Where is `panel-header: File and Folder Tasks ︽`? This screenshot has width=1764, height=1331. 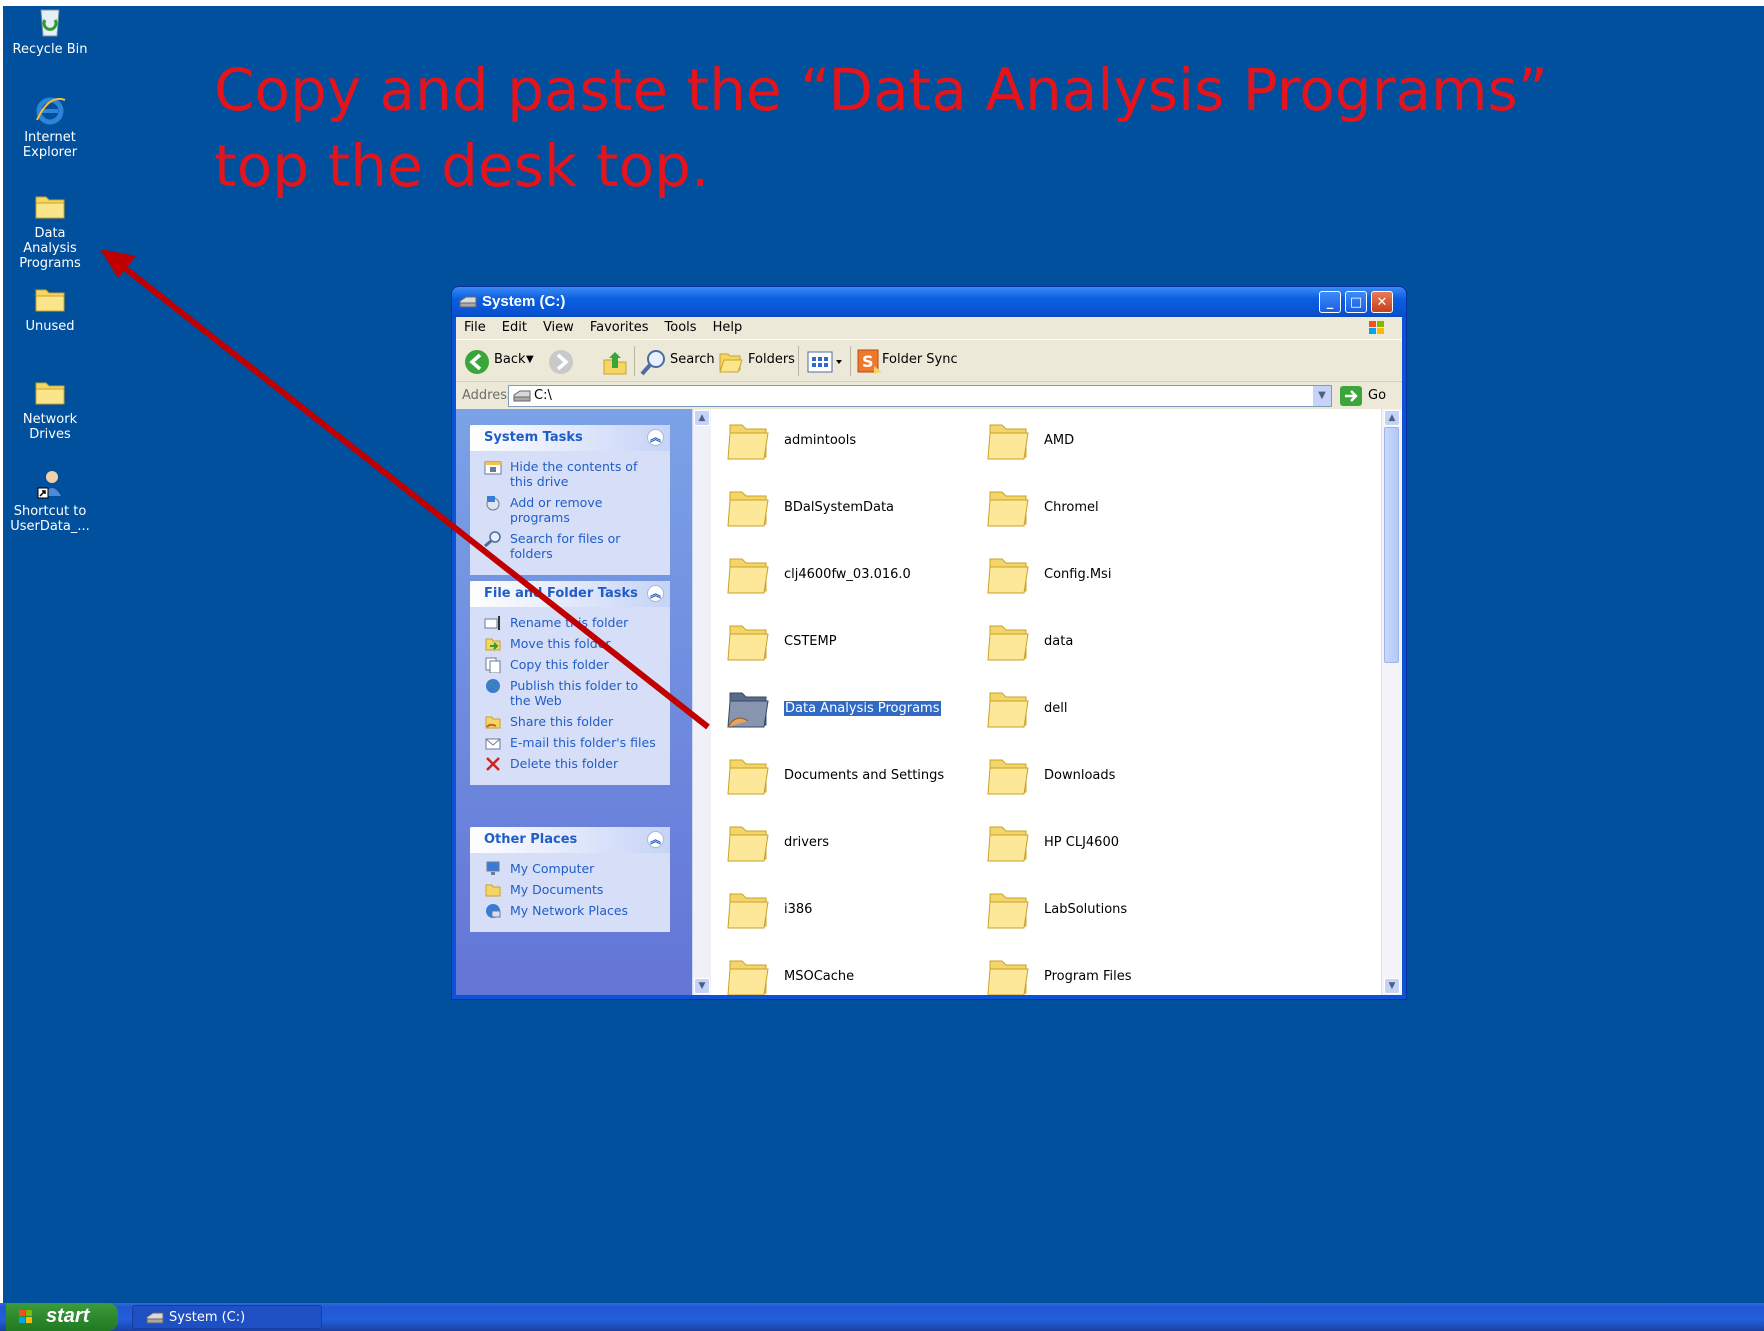
panel-header: File and Folder Tasks ︽ is located at coordinates (570, 594).